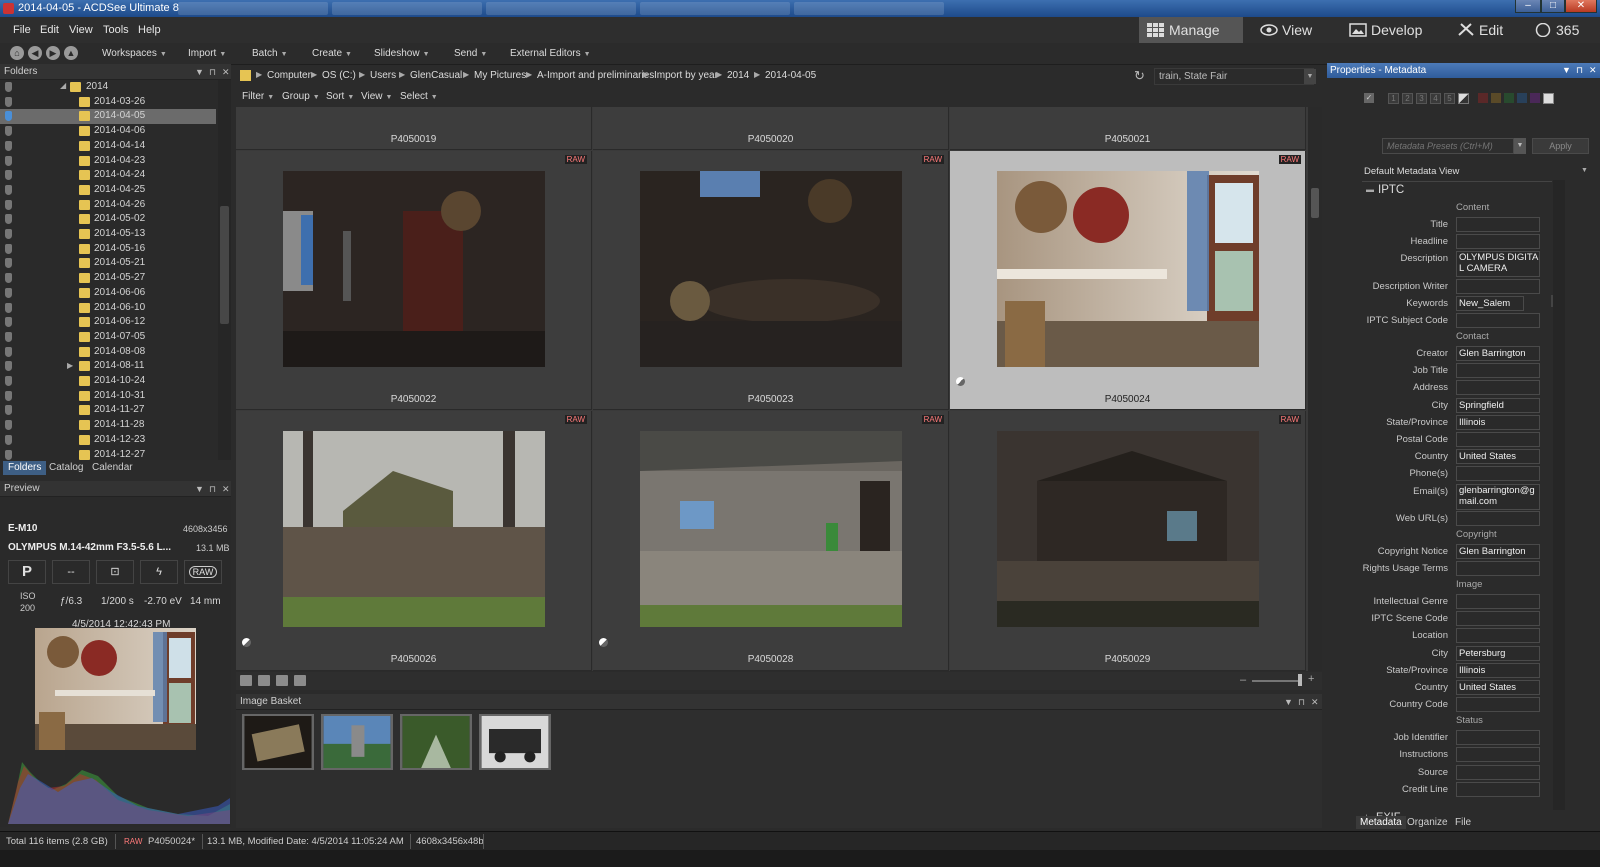 The width and height of the screenshot is (1600, 867). What do you see at coordinates (246, 680) in the screenshot?
I see `add-to-basket-icon` at bounding box center [246, 680].